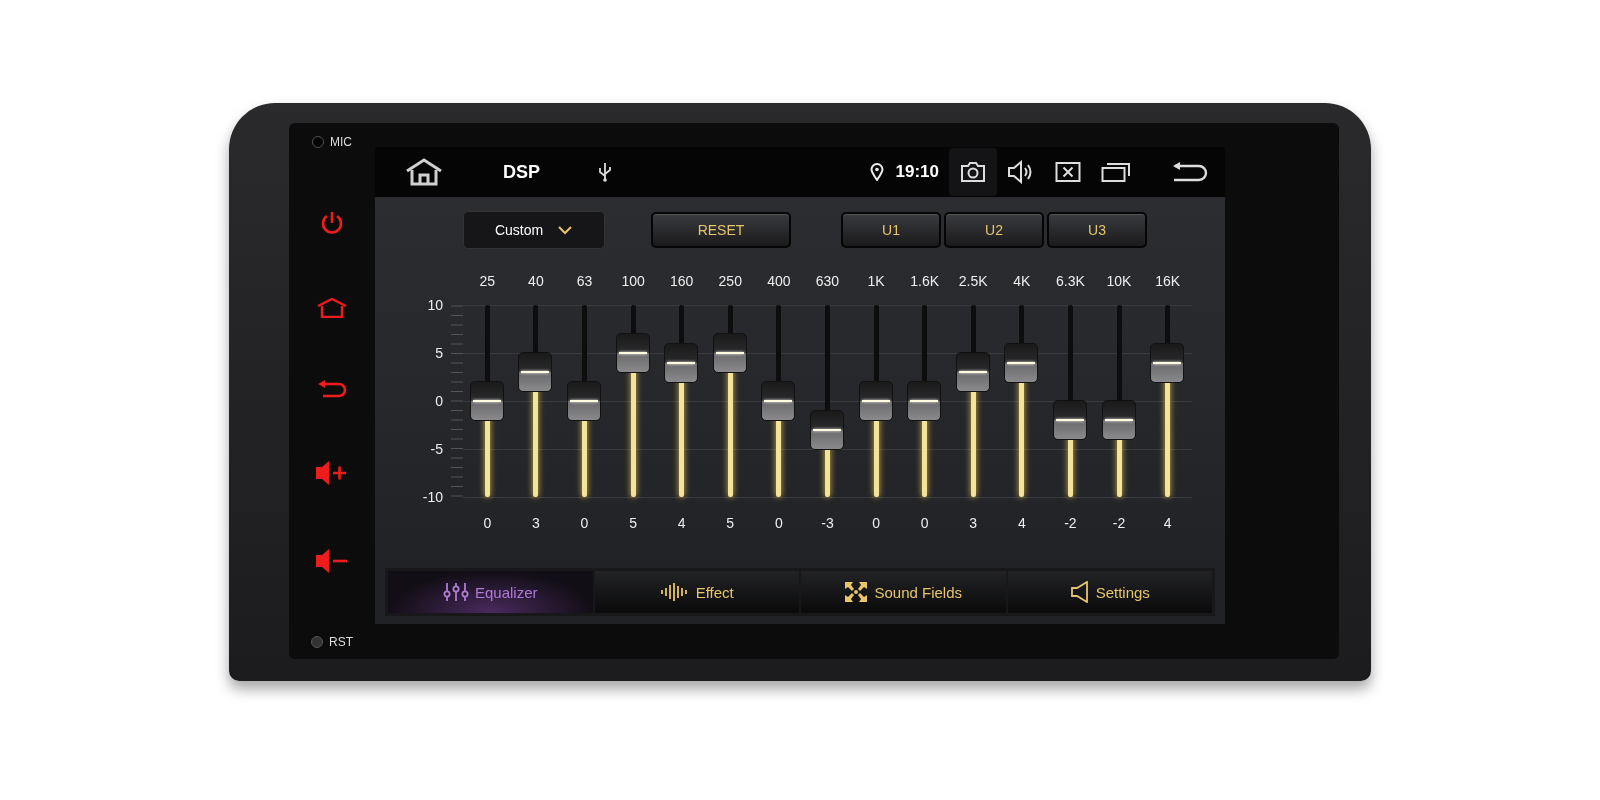 The width and height of the screenshot is (1600, 800). I want to click on microphone-hole-icon, so click(318, 142).